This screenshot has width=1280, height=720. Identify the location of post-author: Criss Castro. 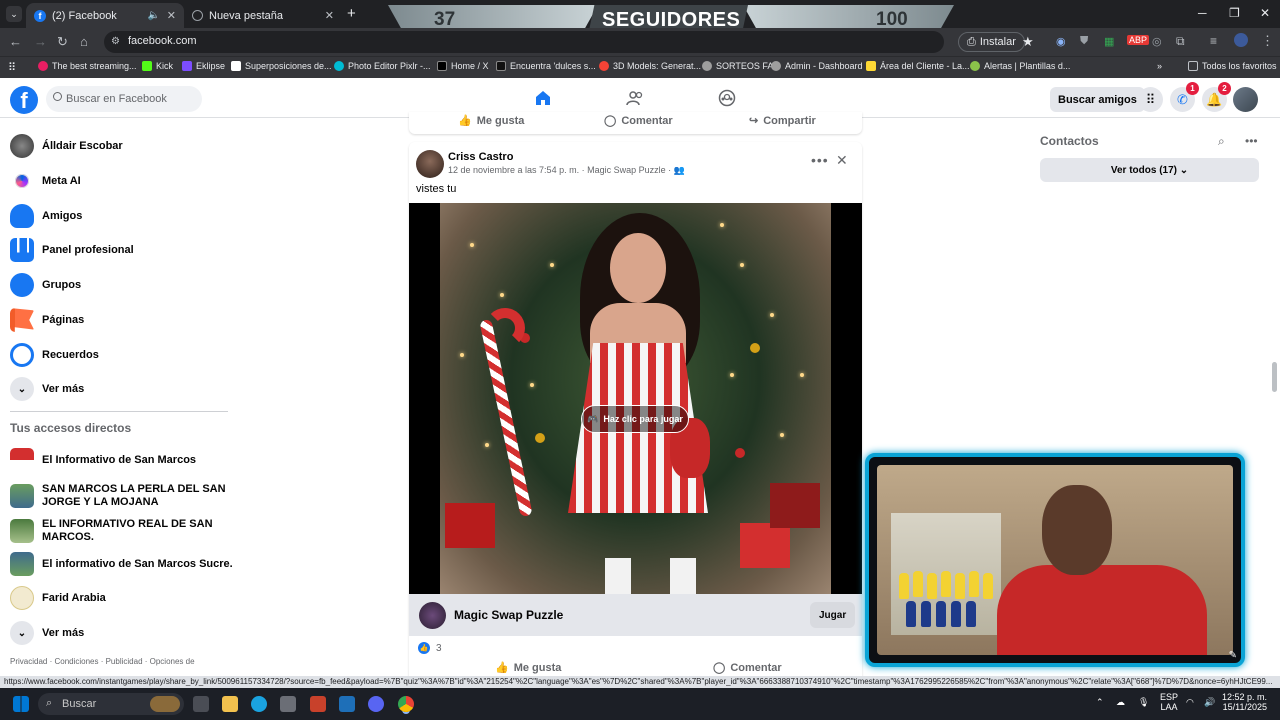
(480, 157).